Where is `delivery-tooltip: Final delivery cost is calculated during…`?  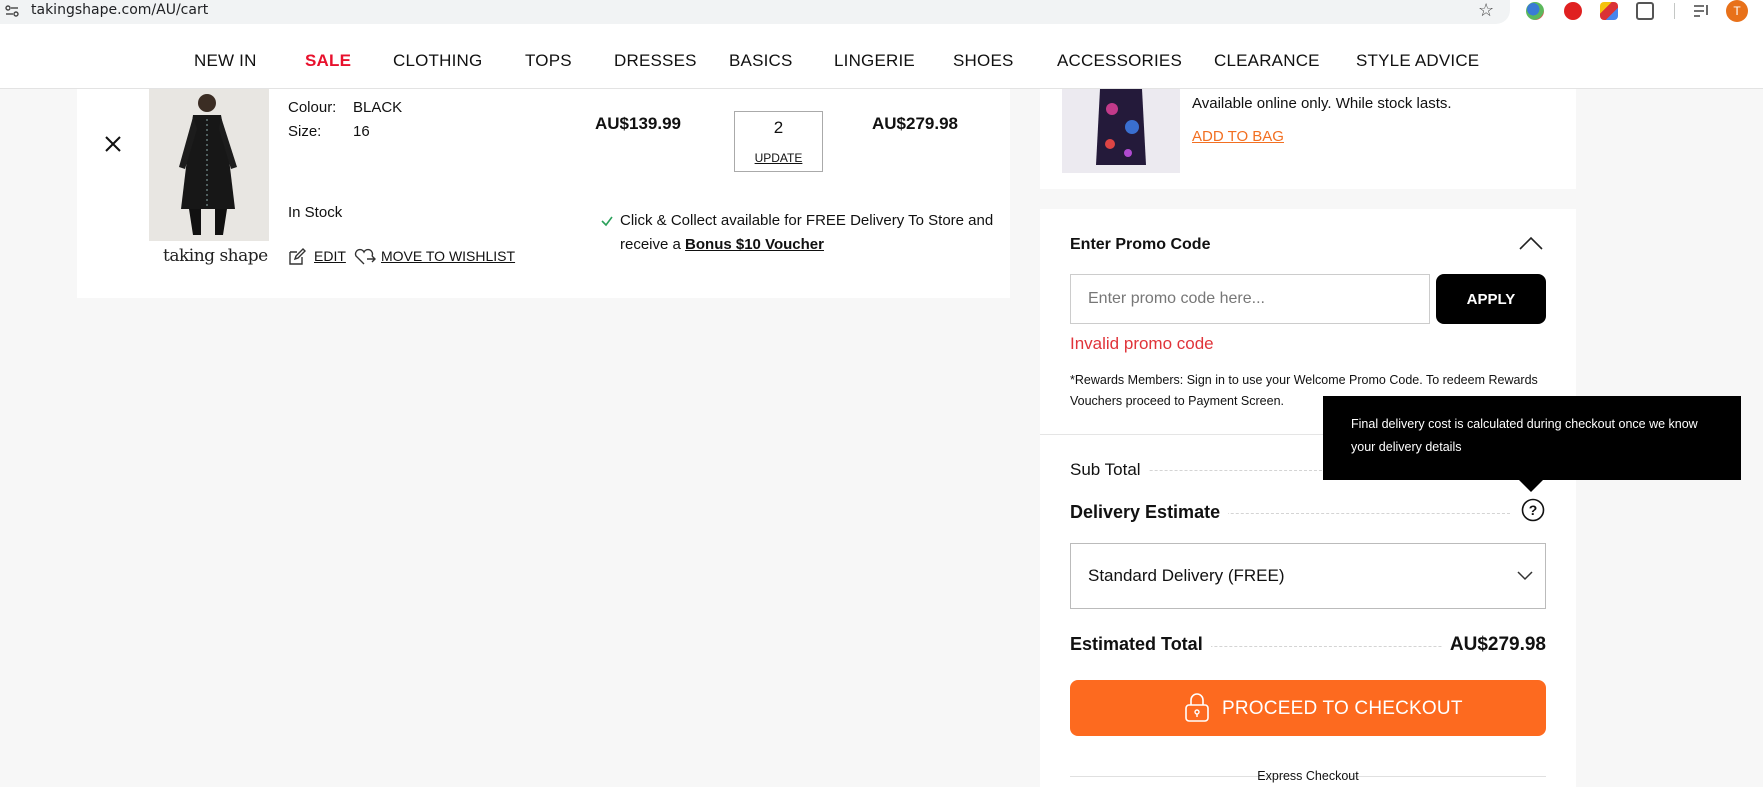
delivery-tooltip: Final delivery cost is calculated during… is located at coordinates (1532, 438).